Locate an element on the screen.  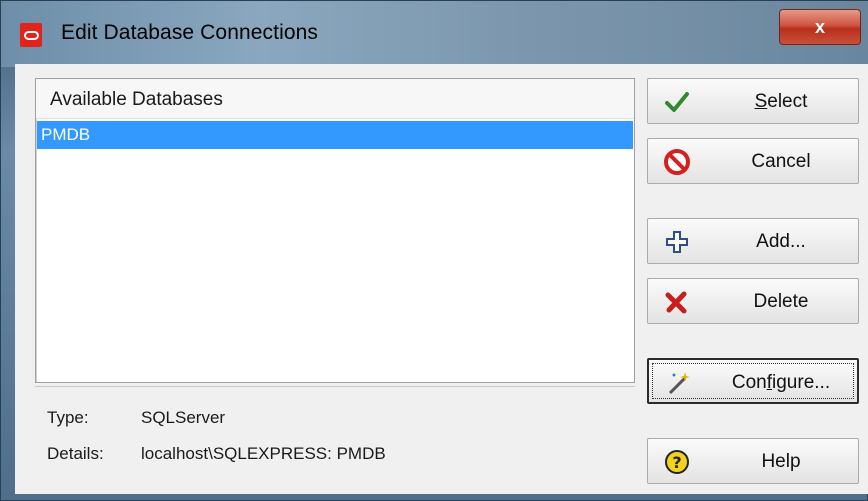
type-label: Type: is located at coordinates (68, 417).